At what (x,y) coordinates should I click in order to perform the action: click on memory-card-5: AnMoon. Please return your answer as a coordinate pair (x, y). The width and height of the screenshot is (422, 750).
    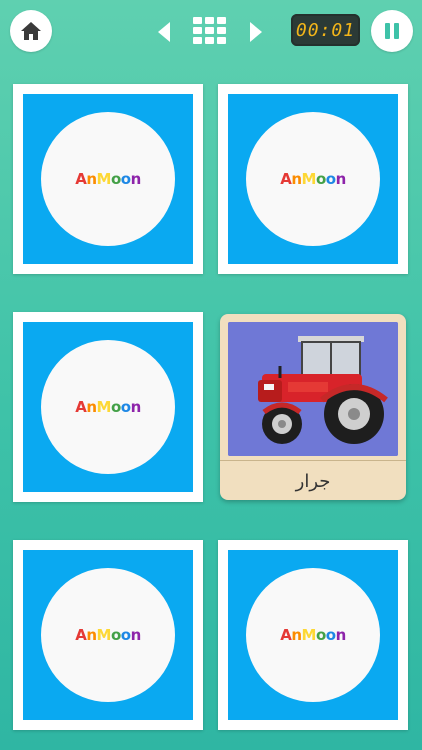
    Looking at the image, I should click on (108, 635).